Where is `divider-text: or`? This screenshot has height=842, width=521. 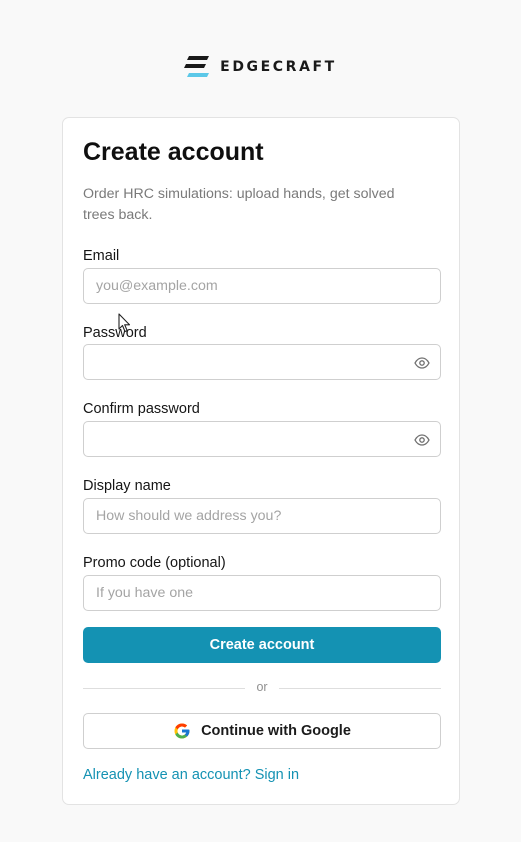
divider-text: or is located at coordinates (262, 687).